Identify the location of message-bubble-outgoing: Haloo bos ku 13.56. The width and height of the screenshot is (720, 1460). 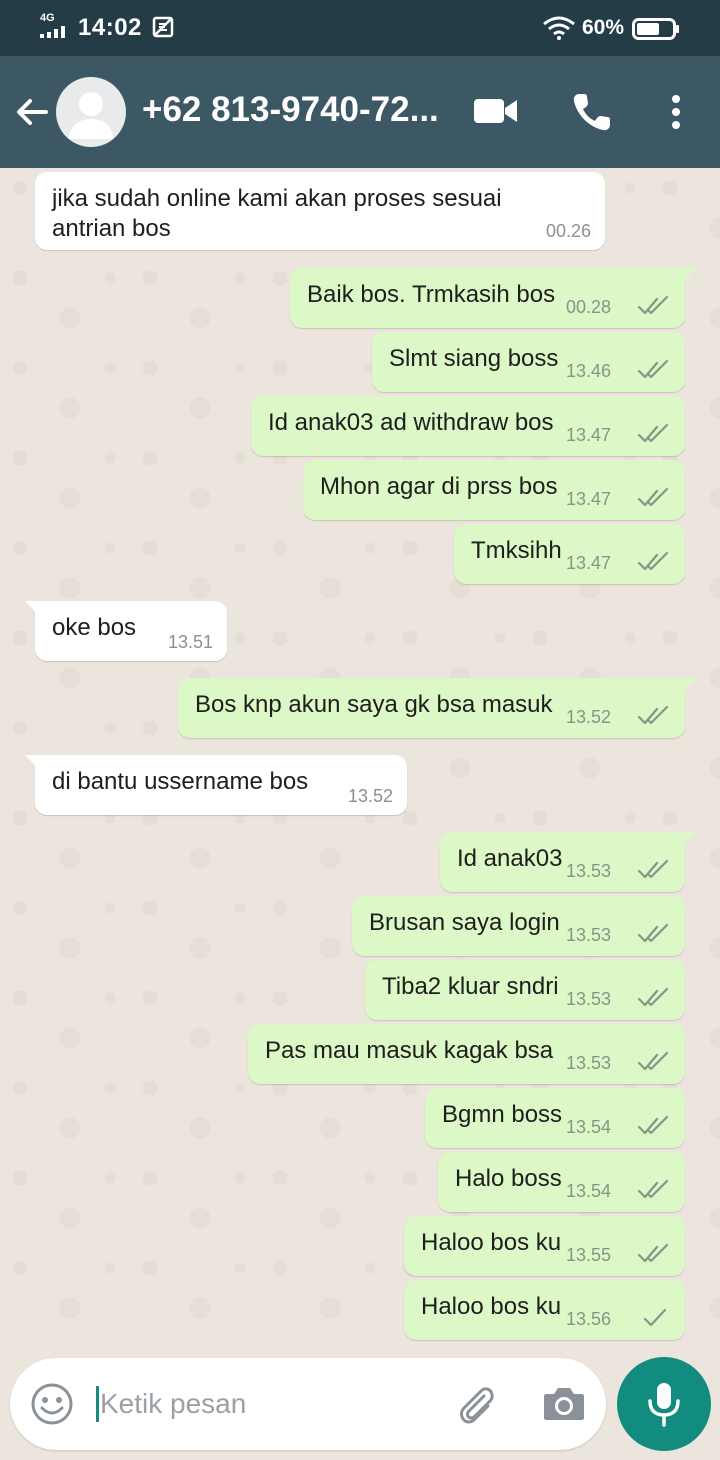
(544, 1310).